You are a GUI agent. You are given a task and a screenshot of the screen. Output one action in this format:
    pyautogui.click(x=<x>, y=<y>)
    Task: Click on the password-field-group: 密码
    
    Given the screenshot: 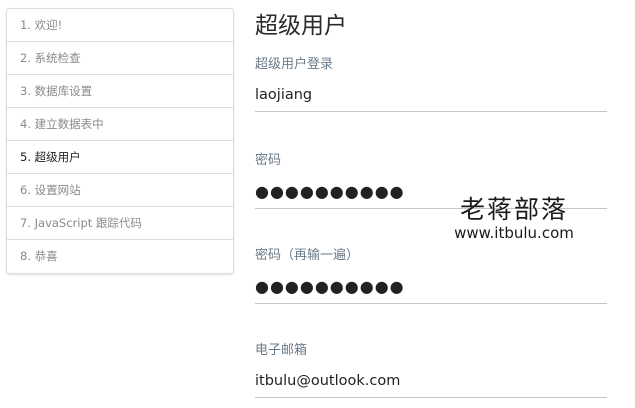 What is the action you would take?
    pyautogui.click(x=431, y=158)
    